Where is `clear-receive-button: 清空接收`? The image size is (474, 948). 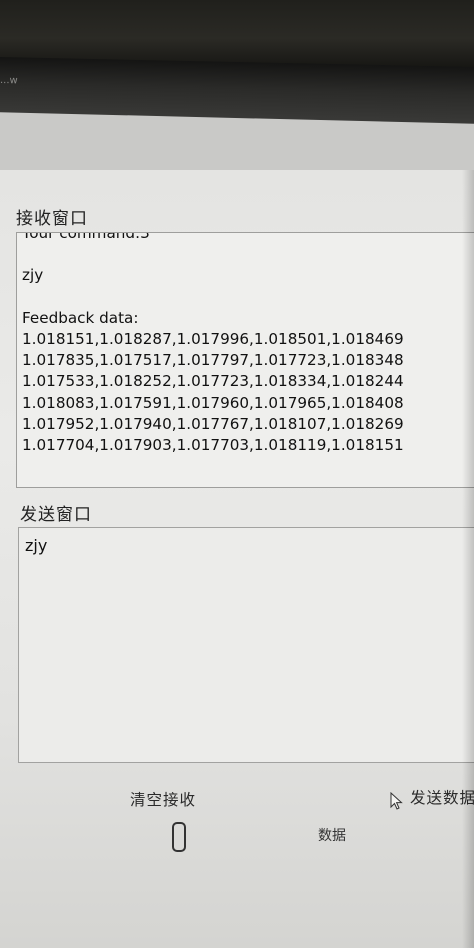 clear-receive-button: 清空接收 is located at coordinates (163, 799).